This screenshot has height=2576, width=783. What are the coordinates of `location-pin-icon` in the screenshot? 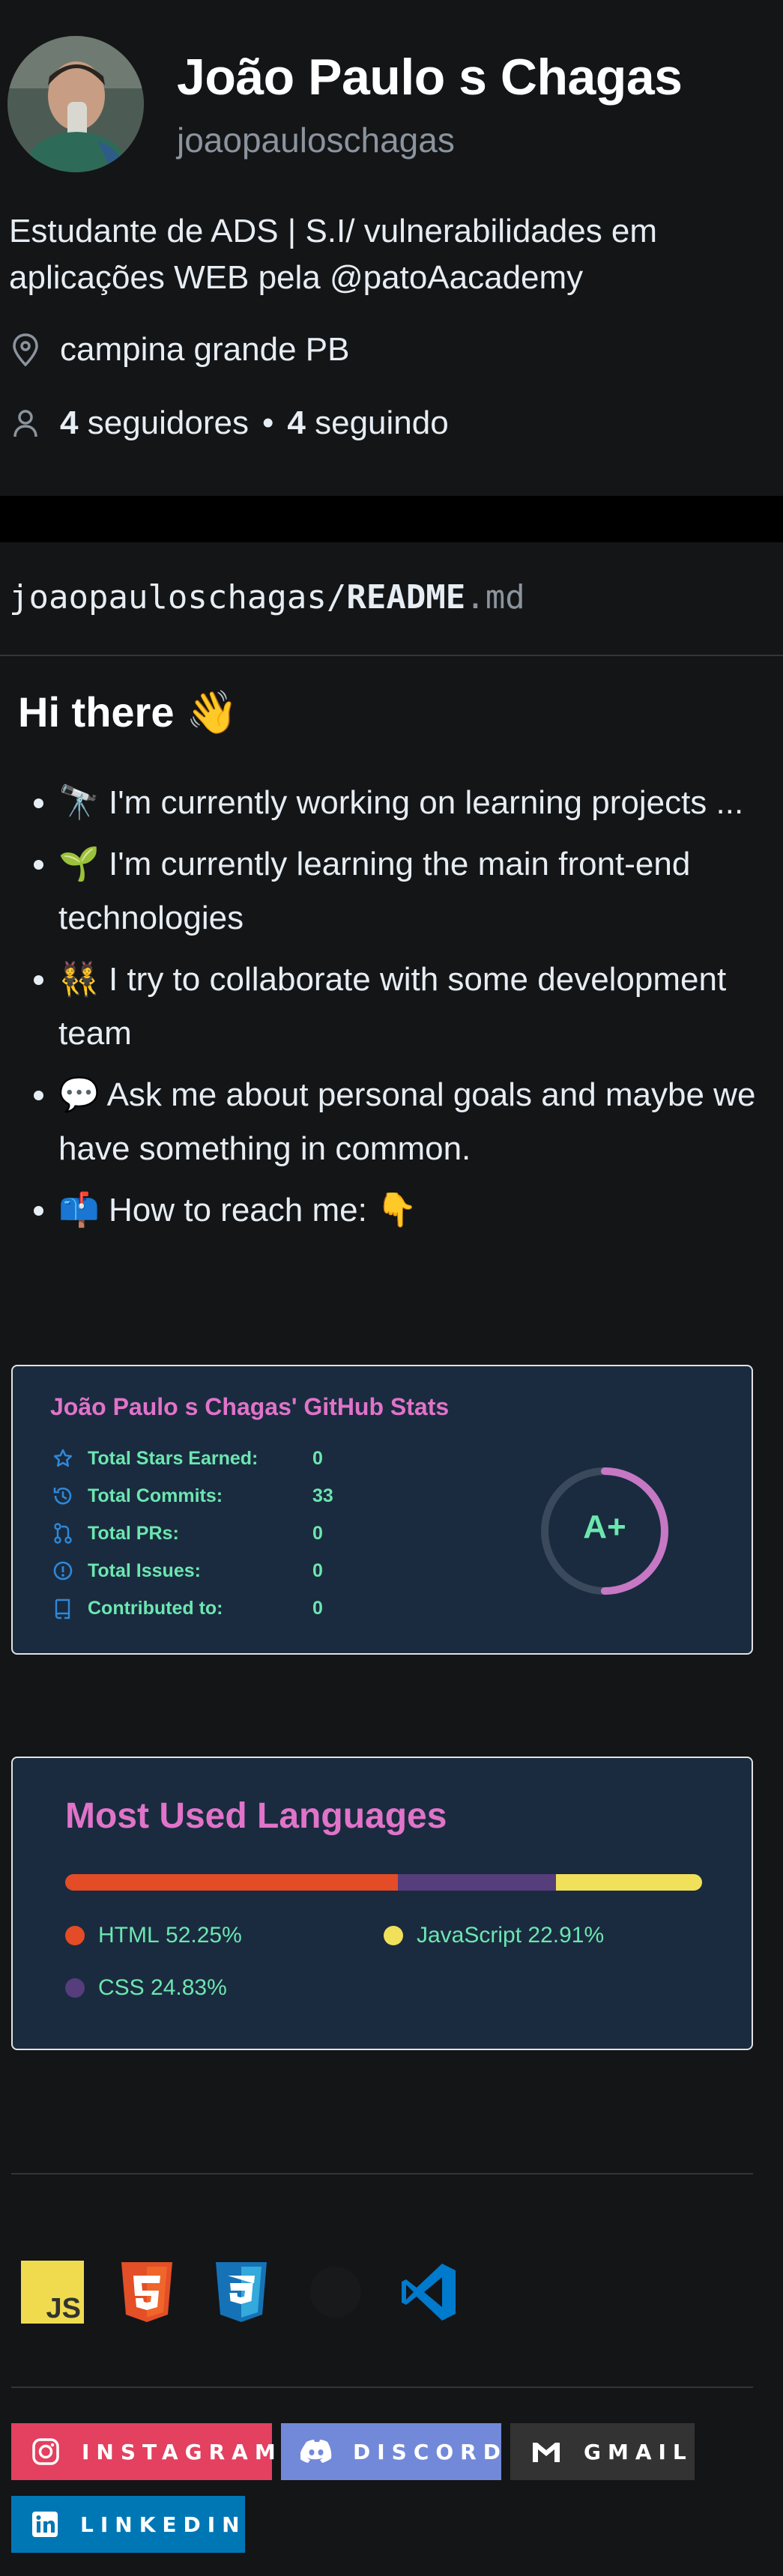 It's located at (25, 350).